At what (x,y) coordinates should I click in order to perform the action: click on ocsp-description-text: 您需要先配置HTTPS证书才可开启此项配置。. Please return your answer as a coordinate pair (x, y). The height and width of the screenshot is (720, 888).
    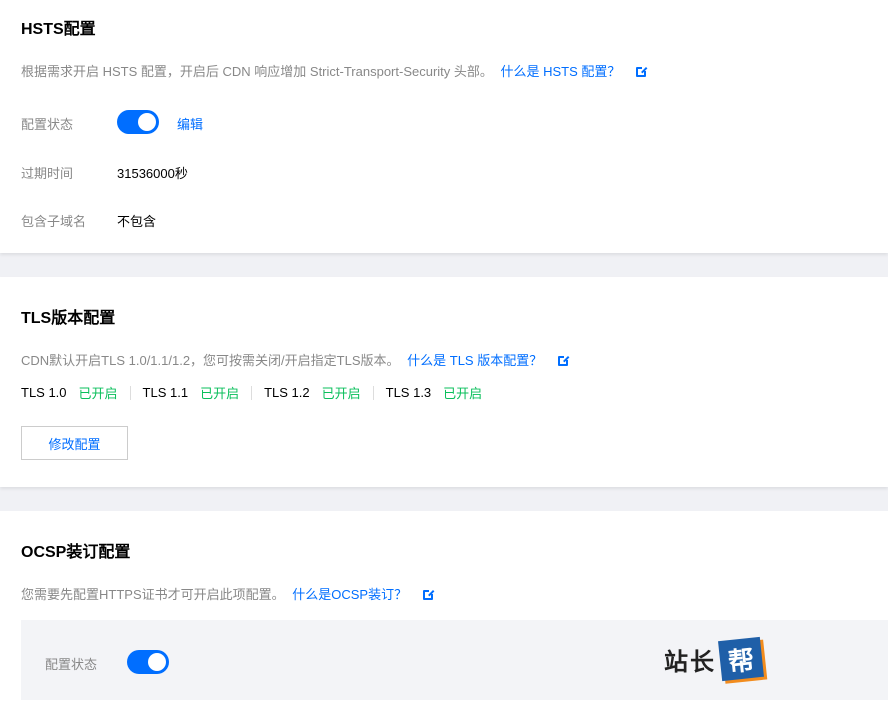
    Looking at the image, I should click on (153, 594).